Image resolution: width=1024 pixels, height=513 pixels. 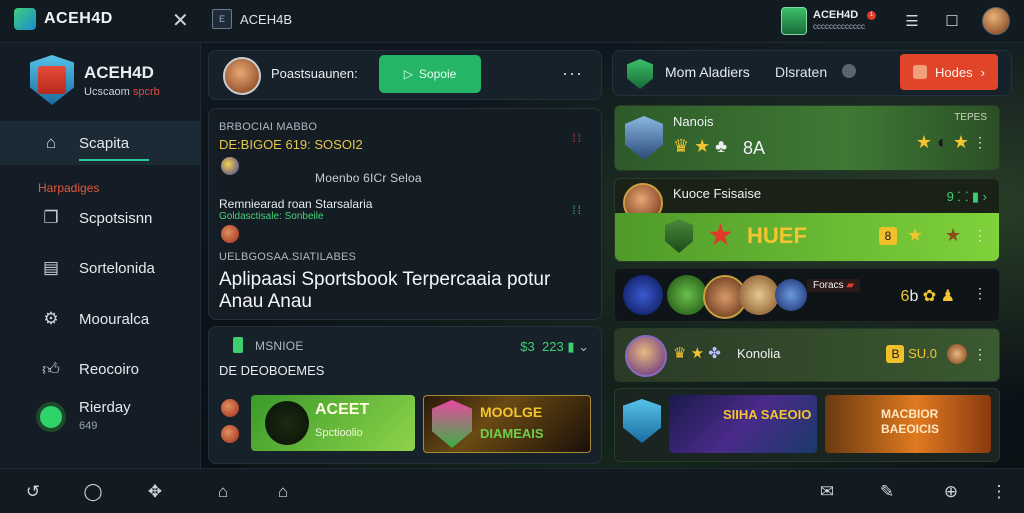 I want to click on list-item: Nanois ♛ ★ ♣ 8A TEPES ★ ◐ ★ ⋮, so click(x=807, y=138).